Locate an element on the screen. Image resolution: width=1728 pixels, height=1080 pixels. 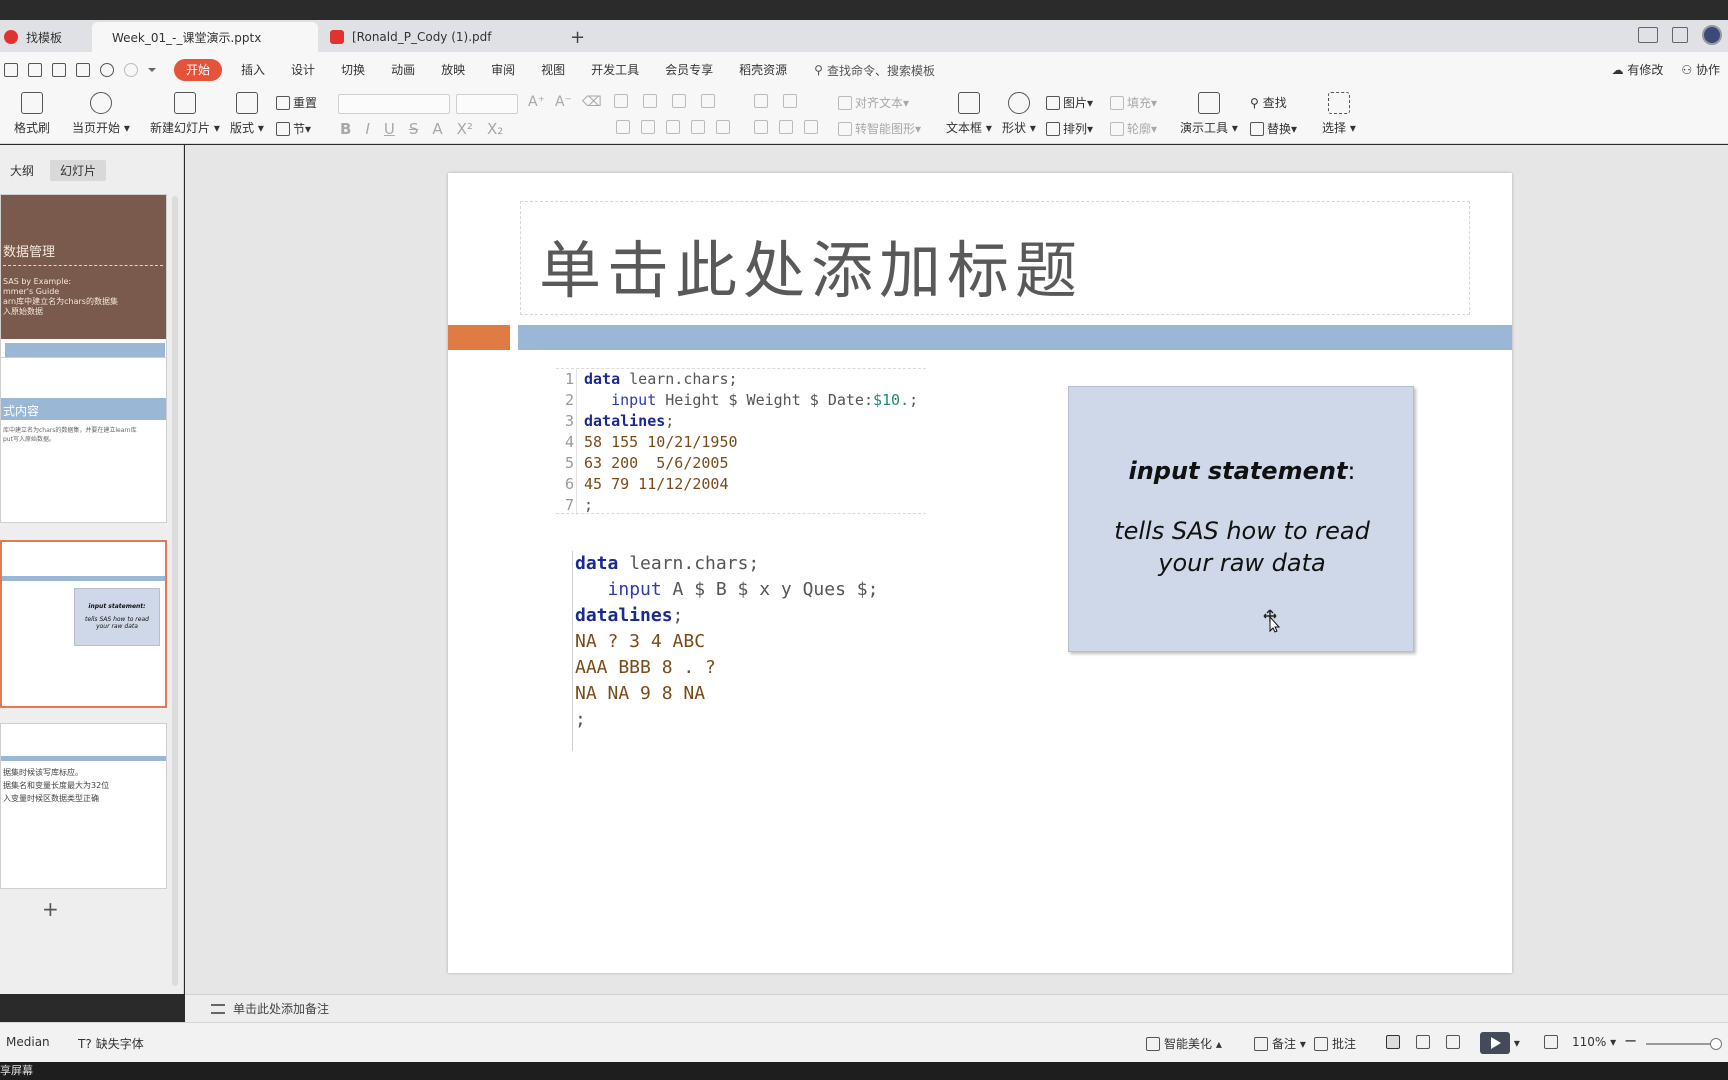
font-family-select is located at coordinates (394, 104).